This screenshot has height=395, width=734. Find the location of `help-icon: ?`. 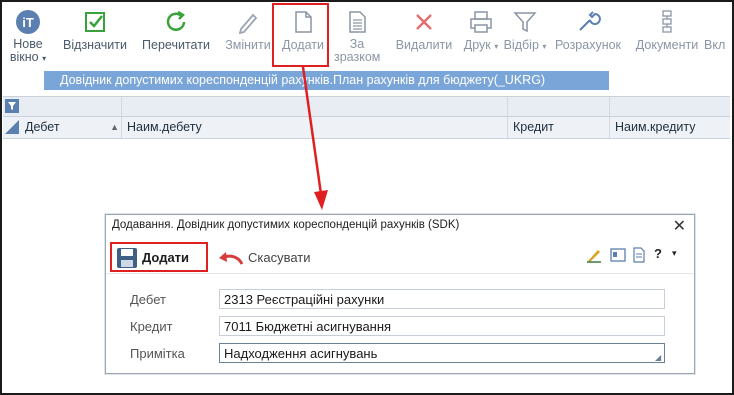

help-icon: ? is located at coordinates (658, 253).